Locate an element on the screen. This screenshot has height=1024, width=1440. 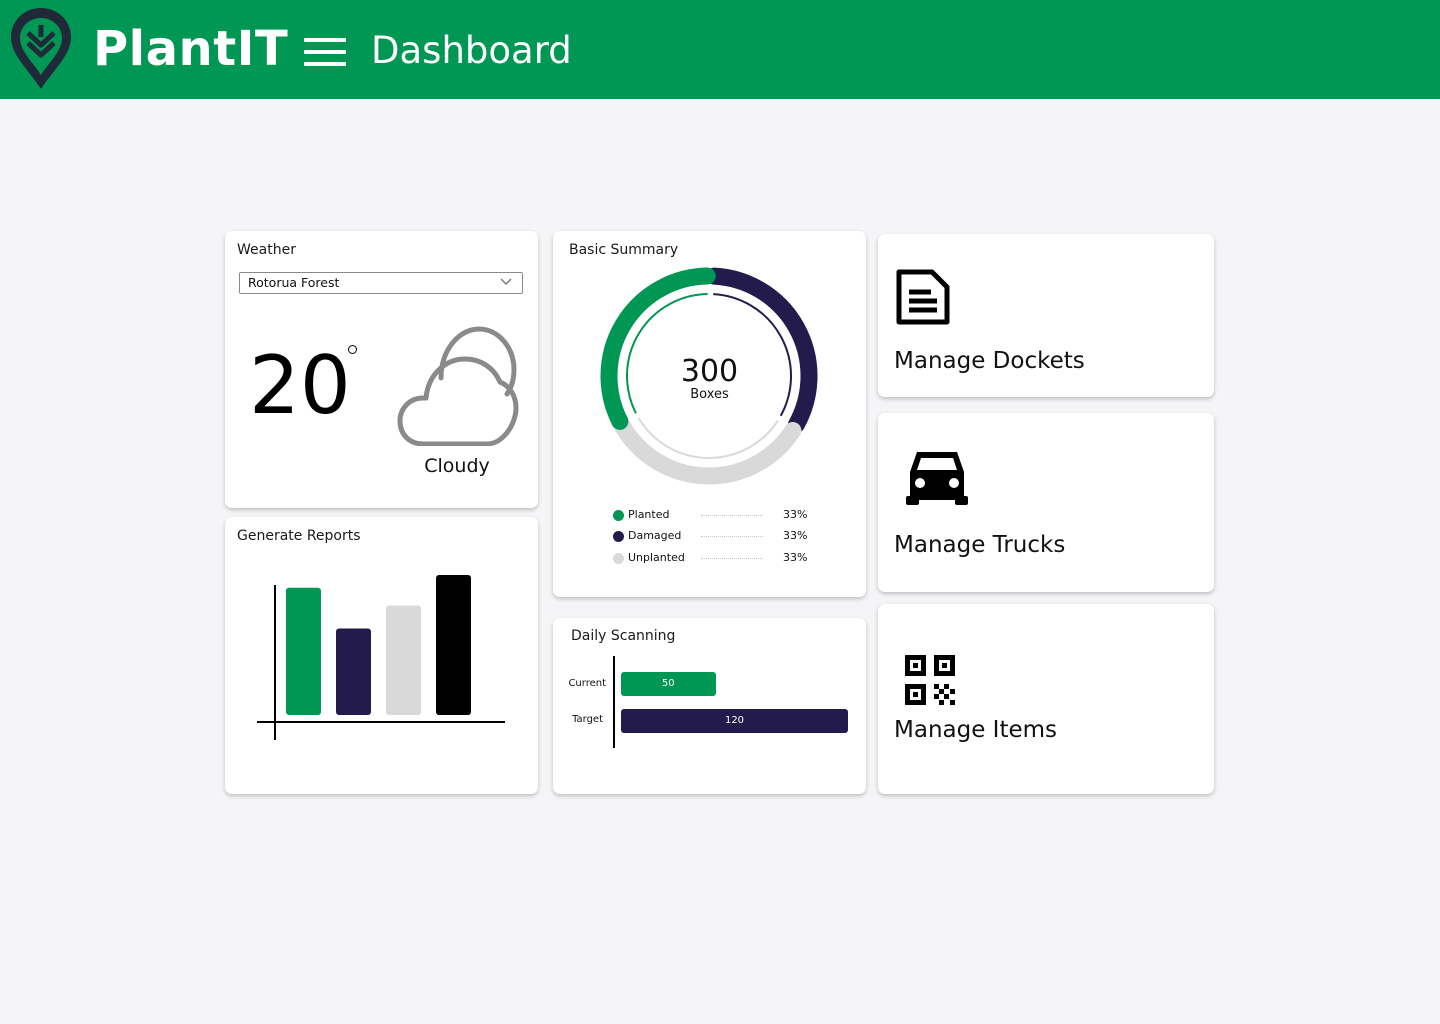
legend-dot-damaged is located at coordinates (618, 536).